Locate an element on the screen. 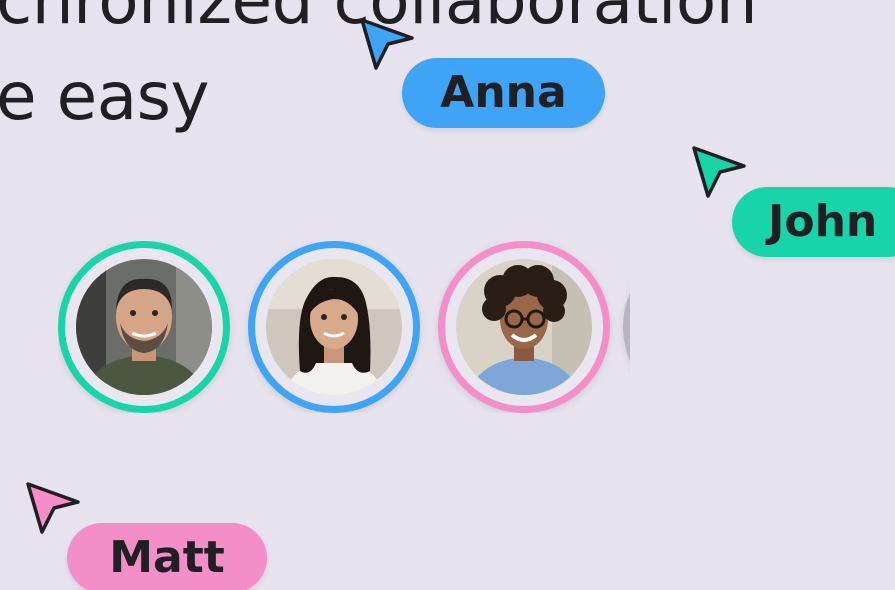  cursor-label-anna: Anna is located at coordinates (503, 93).